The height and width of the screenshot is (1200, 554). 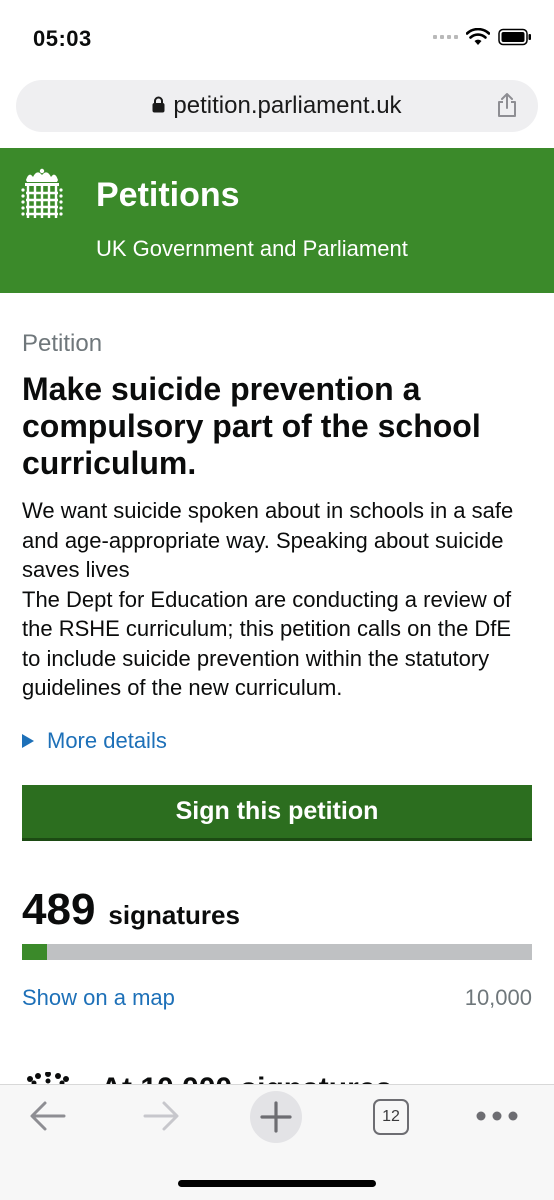 I want to click on signature-progress-bar, so click(x=277, y=952).